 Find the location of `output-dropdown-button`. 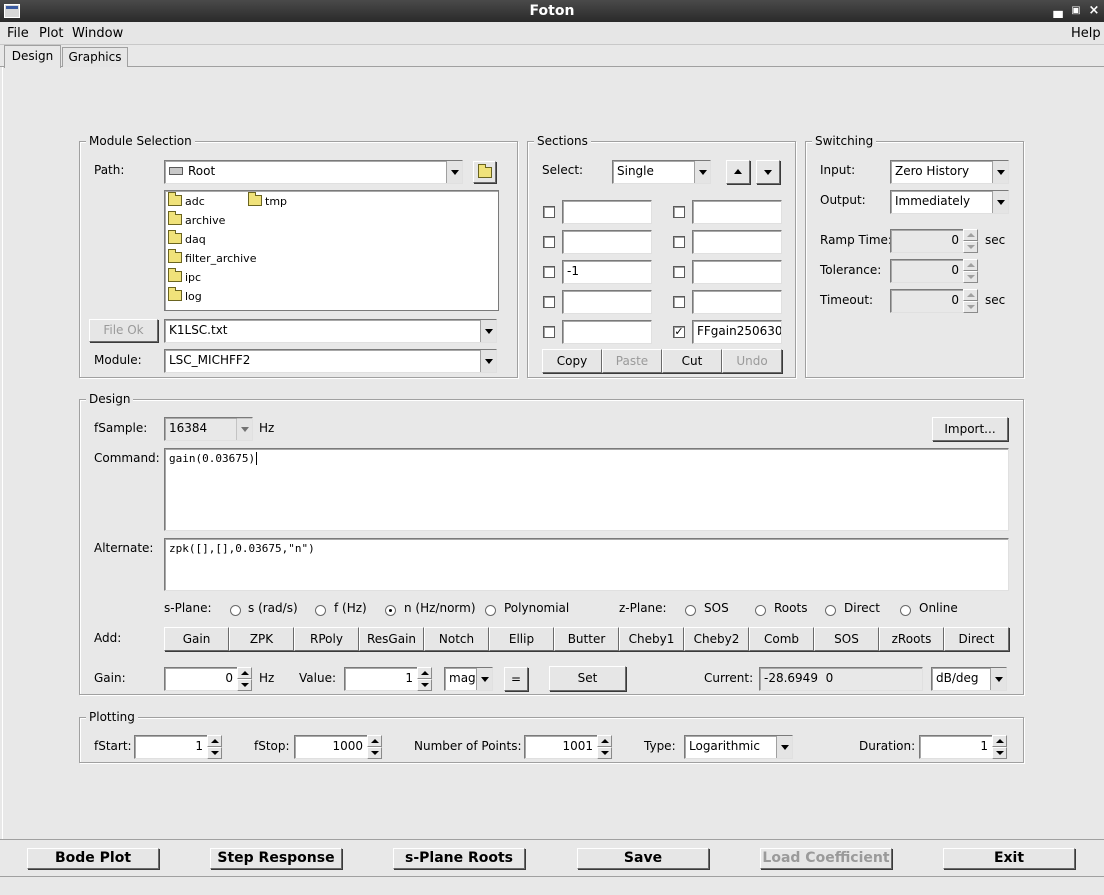

output-dropdown-button is located at coordinates (1000, 202).